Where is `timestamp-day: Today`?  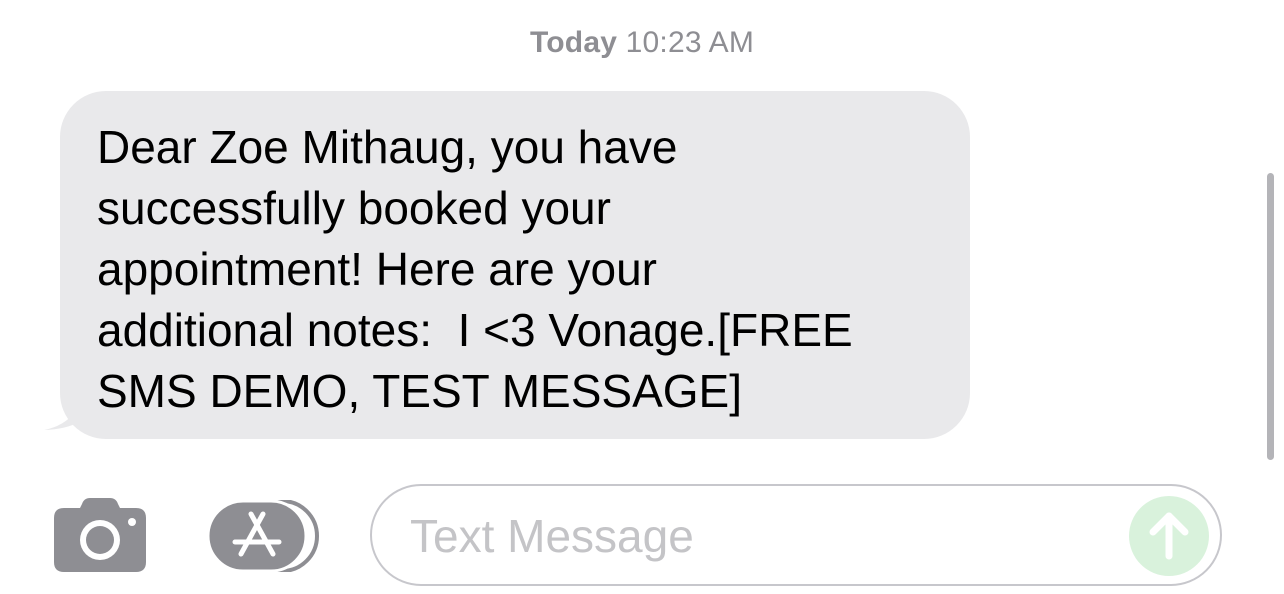
timestamp-day: Today is located at coordinates (573, 42).